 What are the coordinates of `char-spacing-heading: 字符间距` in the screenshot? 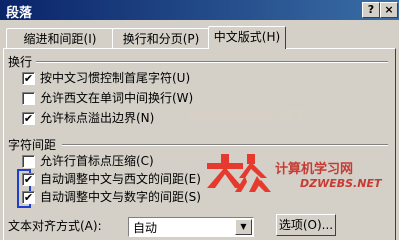 It's located at (32, 145).